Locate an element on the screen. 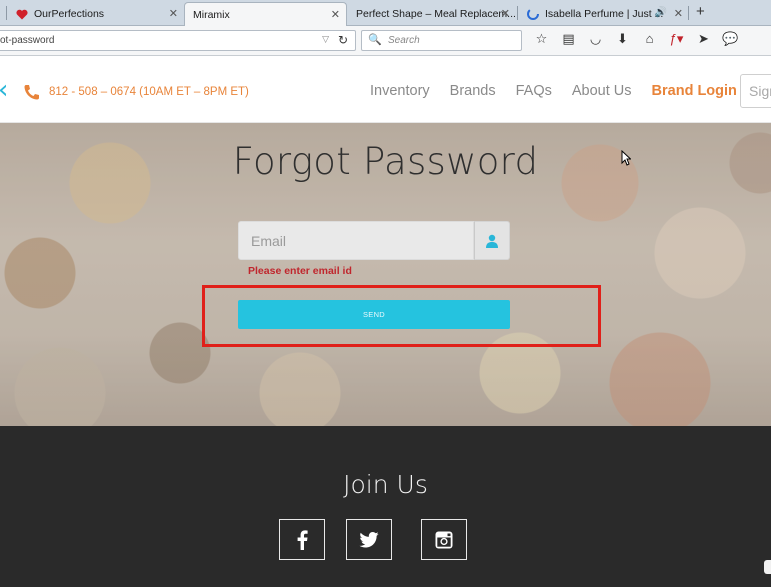 This screenshot has width=771, height=587. home-icon: ⌂ is located at coordinates (649, 39).